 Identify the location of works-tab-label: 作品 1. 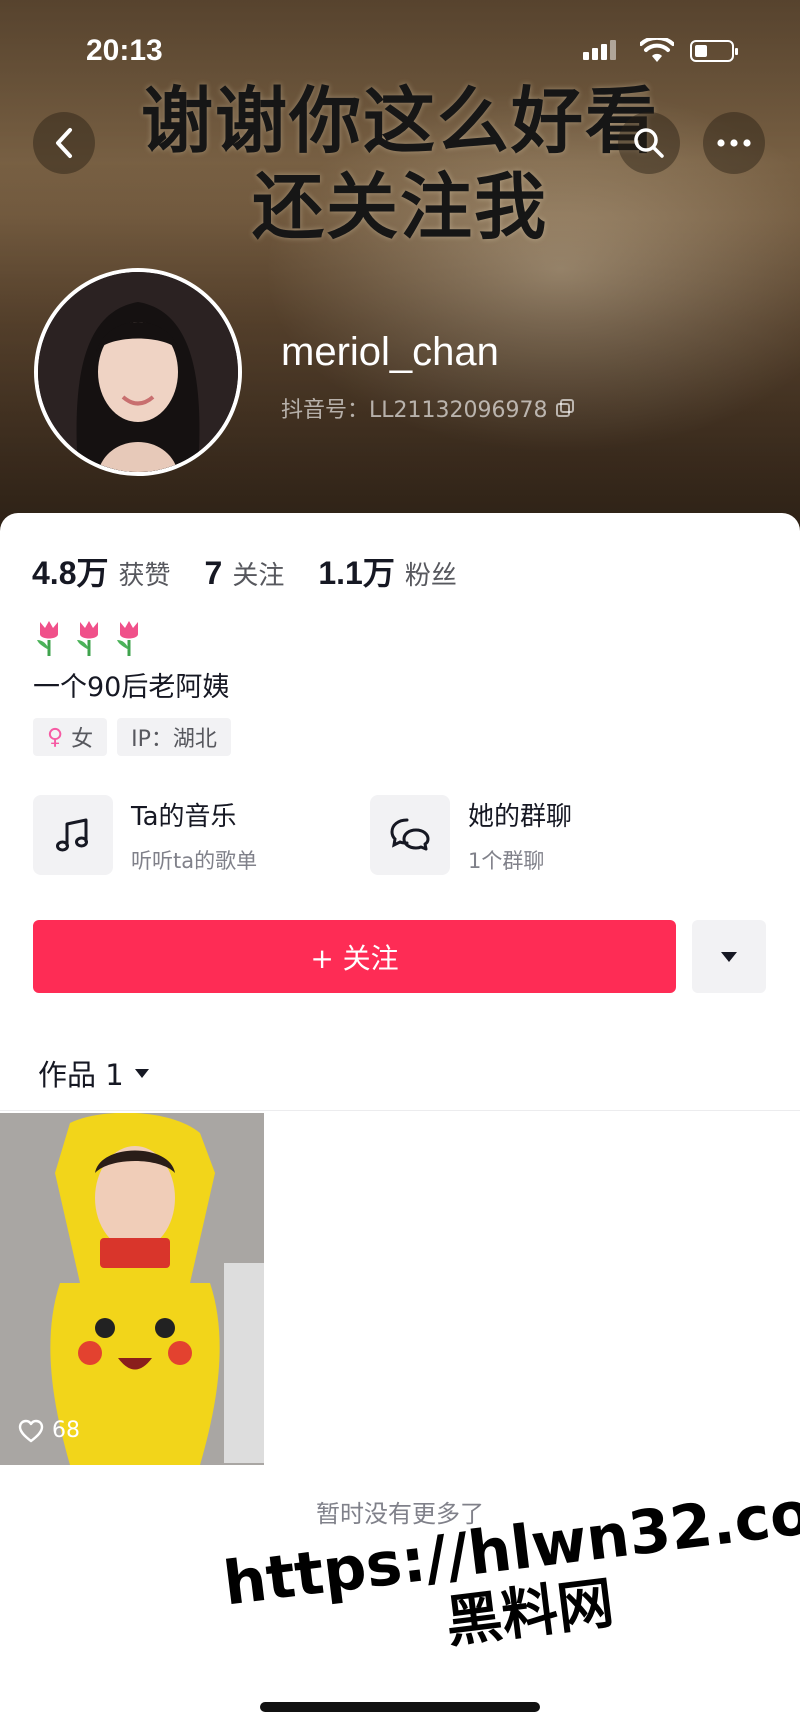
(81, 1075).